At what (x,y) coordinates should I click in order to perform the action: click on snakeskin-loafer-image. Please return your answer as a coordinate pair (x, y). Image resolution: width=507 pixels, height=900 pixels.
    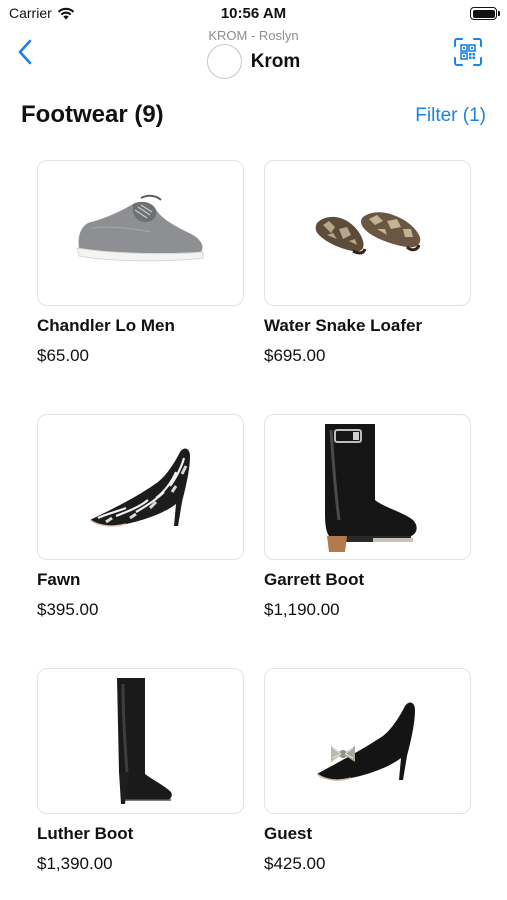
    Looking at the image, I should click on (367, 233).